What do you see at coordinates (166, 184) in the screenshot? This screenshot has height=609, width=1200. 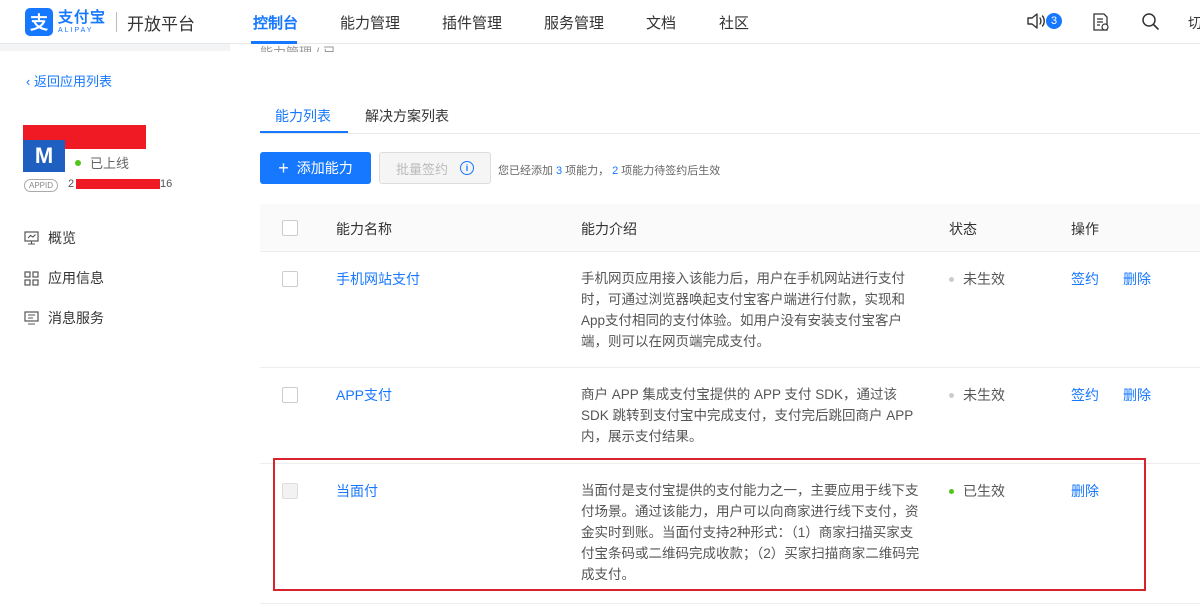 I see `appid-suffix: 16` at bounding box center [166, 184].